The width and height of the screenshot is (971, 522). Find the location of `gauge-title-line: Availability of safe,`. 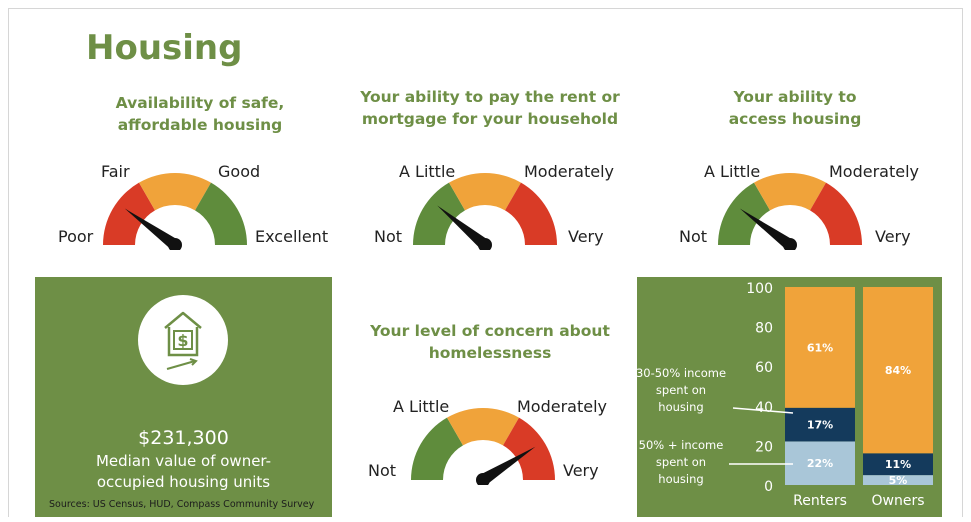

gauge-title-line: Availability of safe, is located at coordinates (200, 103).